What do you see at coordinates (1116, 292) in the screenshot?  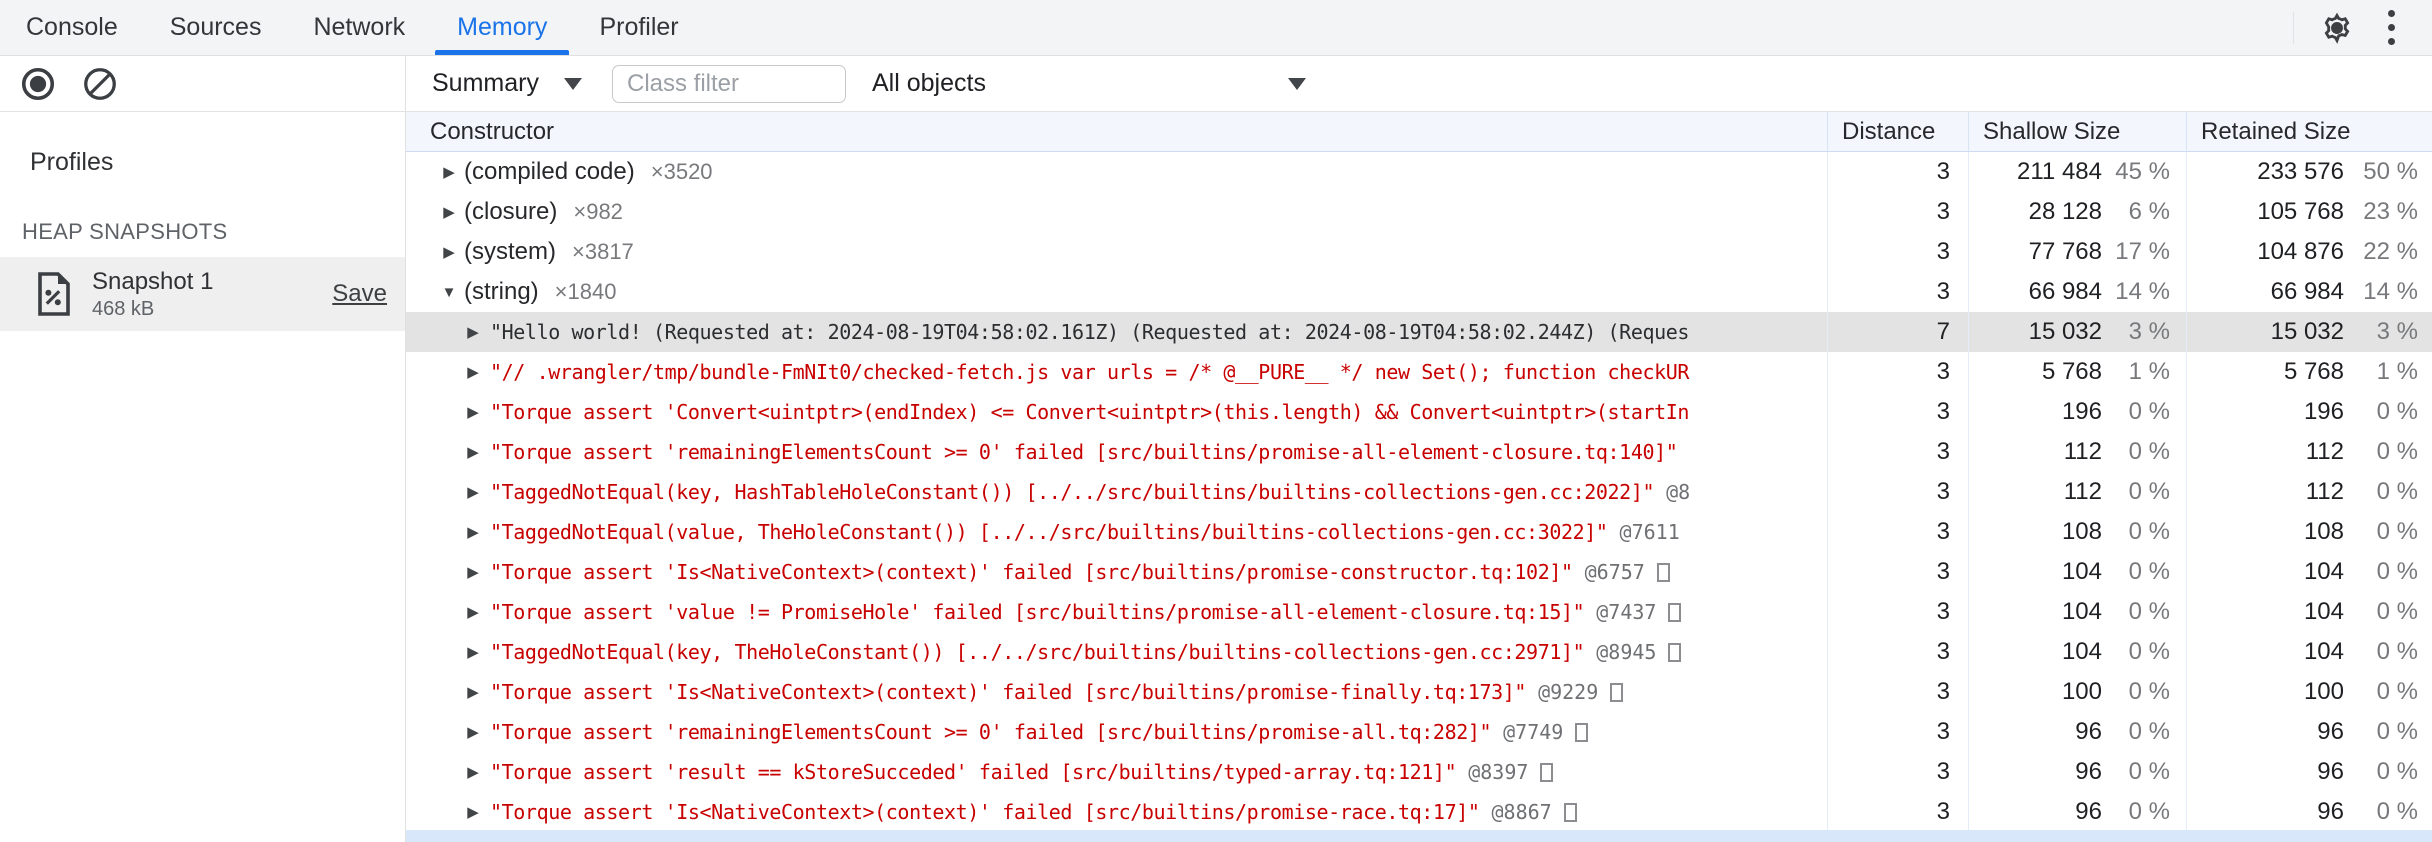 I see `constructor-cell: ▼ (string) ×1840` at bounding box center [1116, 292].